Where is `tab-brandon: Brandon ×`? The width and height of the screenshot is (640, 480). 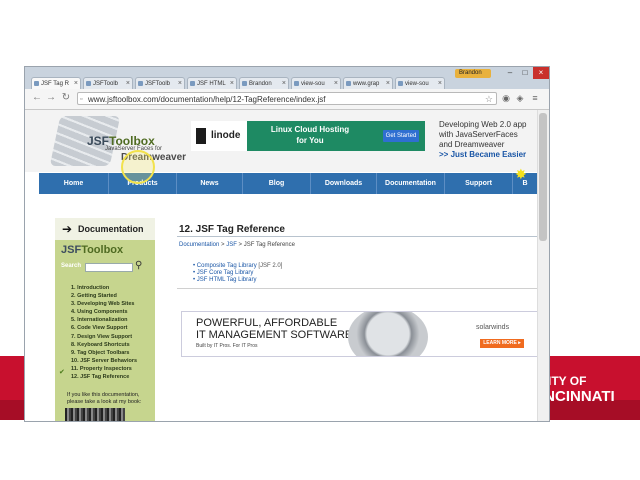
tab-brandon: Brandon × is located at coordinates (264, 83).